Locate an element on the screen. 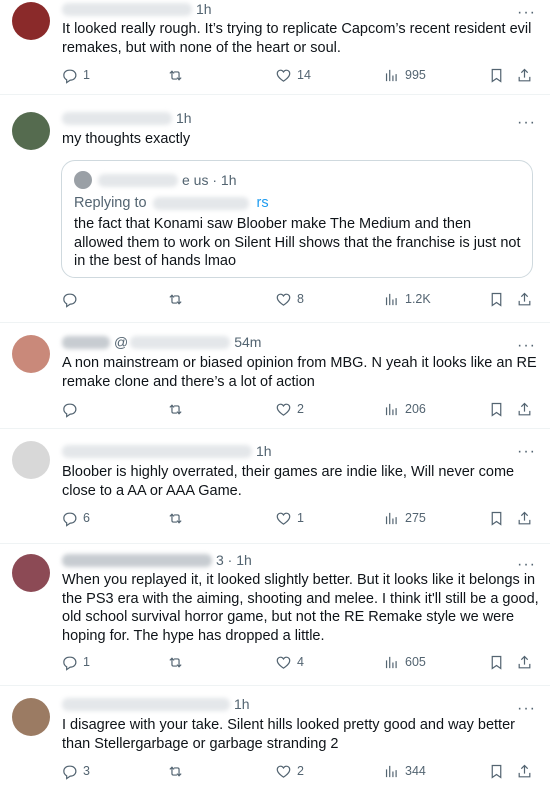 The height and width of the screenshot is (789, 550). reply-count: 1 is located at coordinates (86, 662).